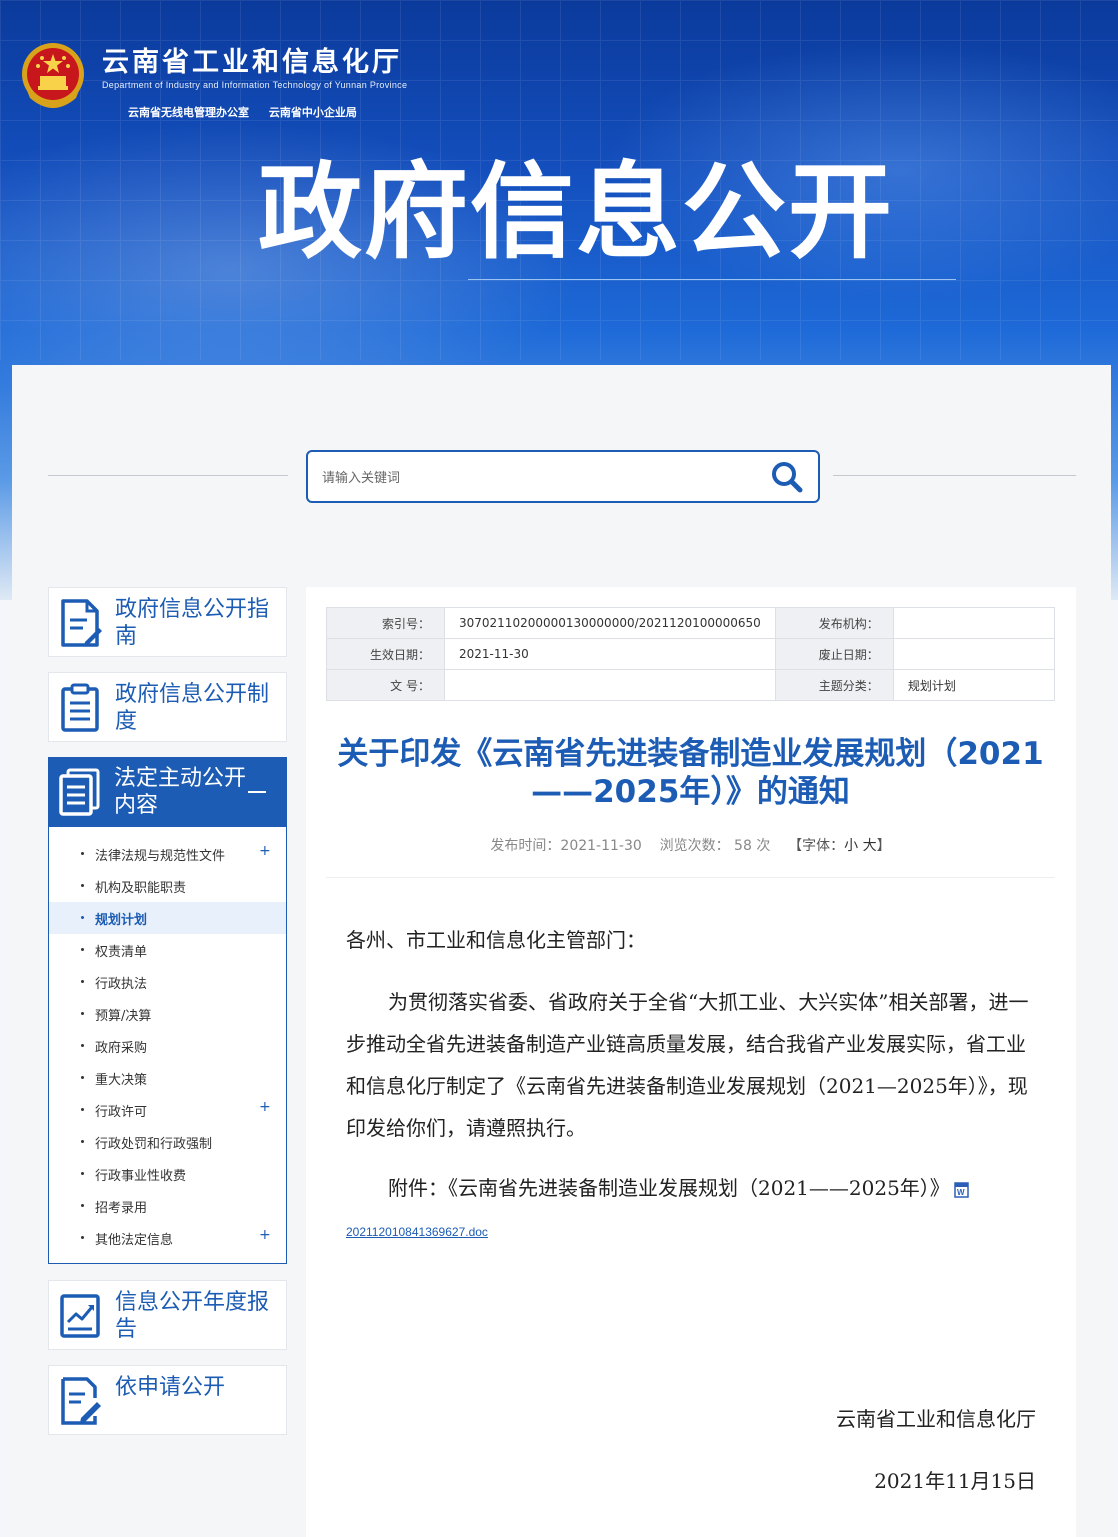 The height and width of the screenshot is (1537, 1118). I want to click on sidebar-card-active-content: 法定主动公开内容, so click(167, 792).